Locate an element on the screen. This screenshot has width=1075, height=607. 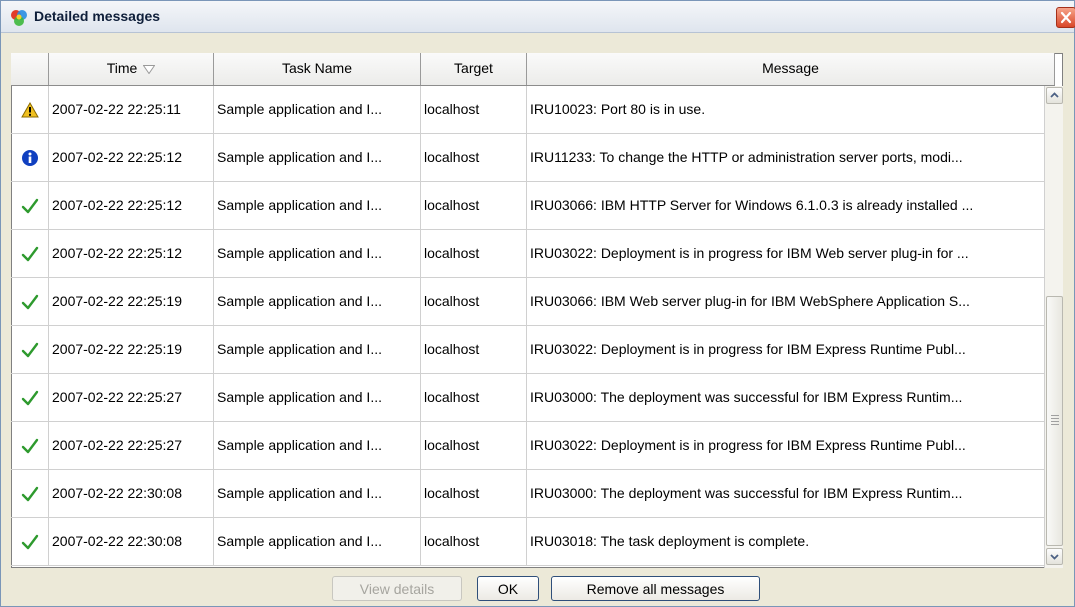
app-logo-icon is located at coordinates (19, 18).